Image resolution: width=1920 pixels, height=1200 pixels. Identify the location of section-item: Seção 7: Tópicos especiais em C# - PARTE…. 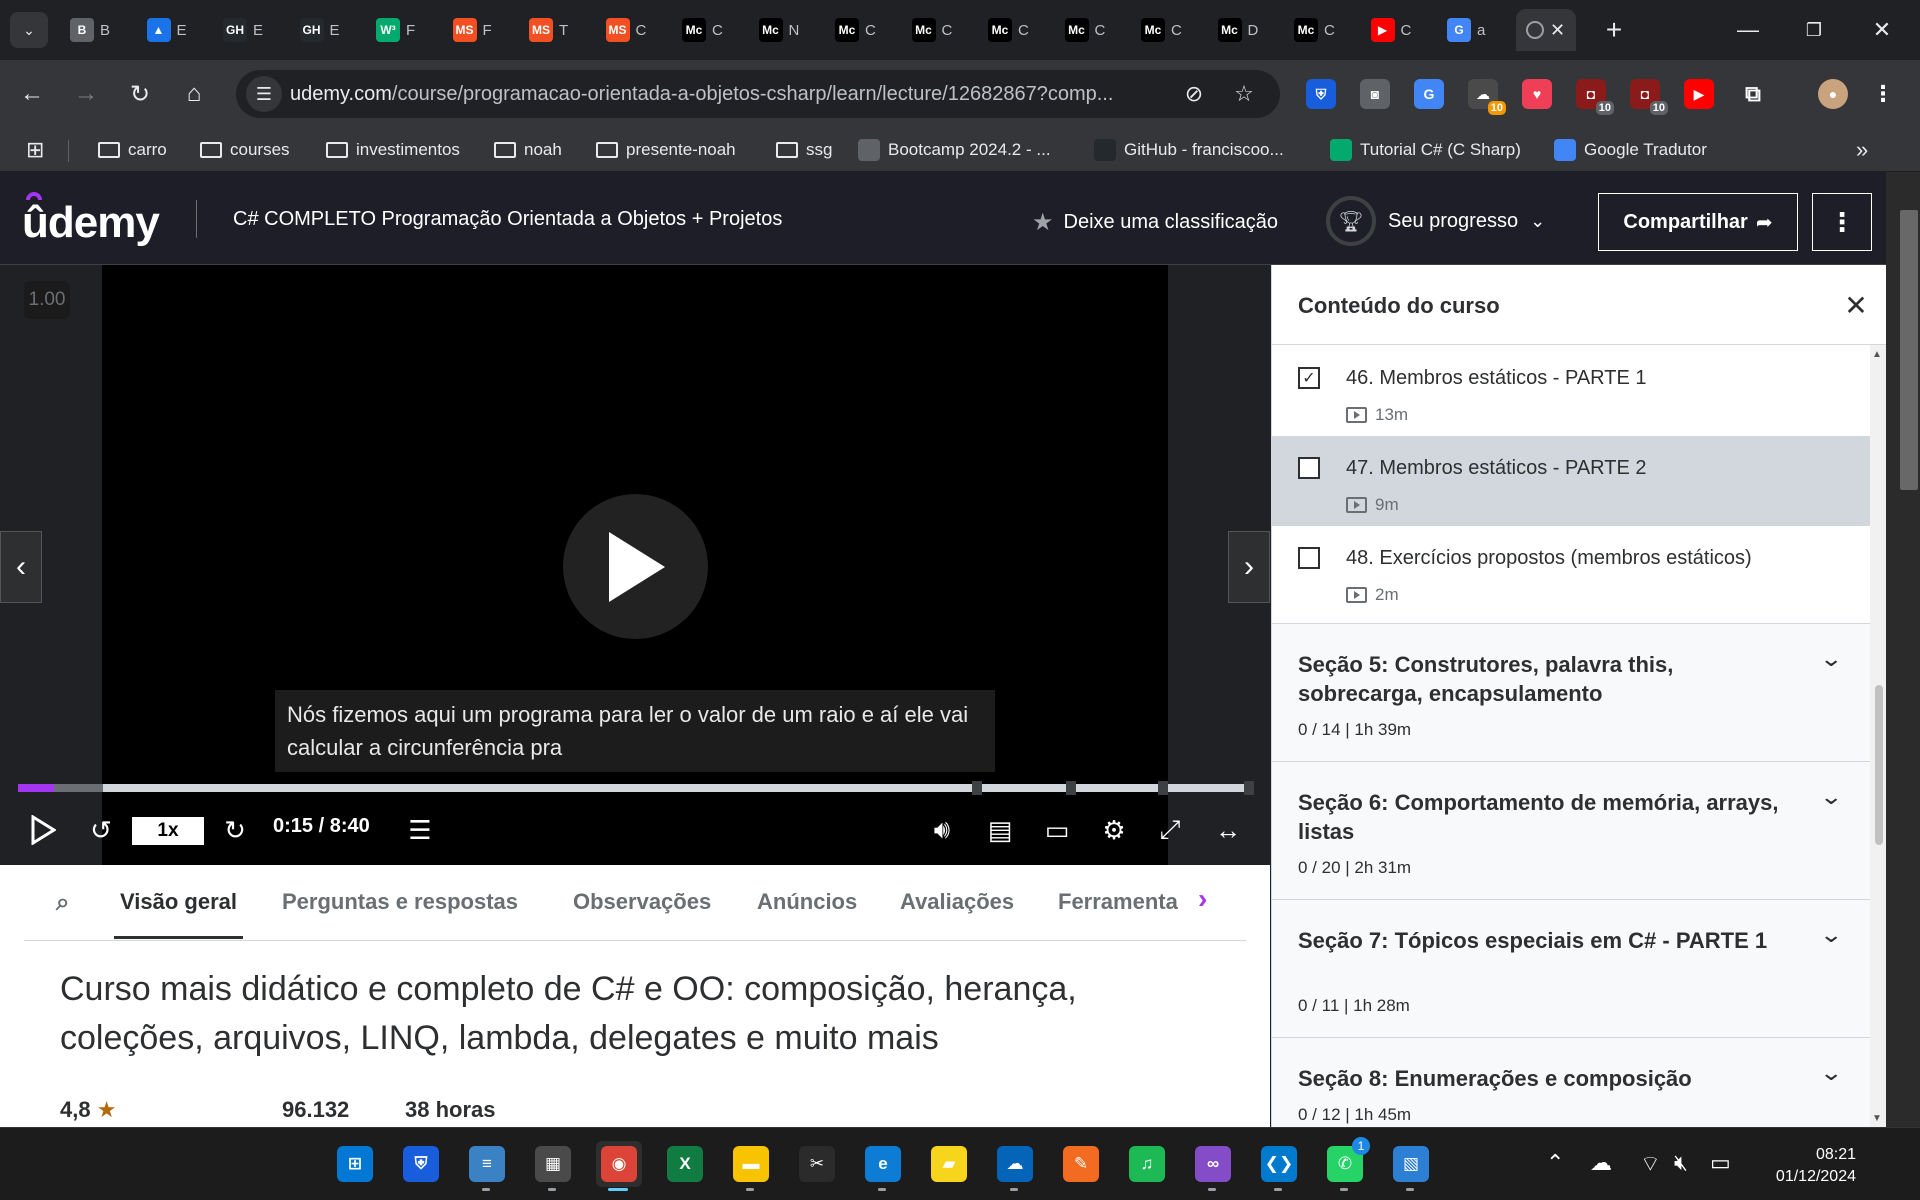
(1571, 968).